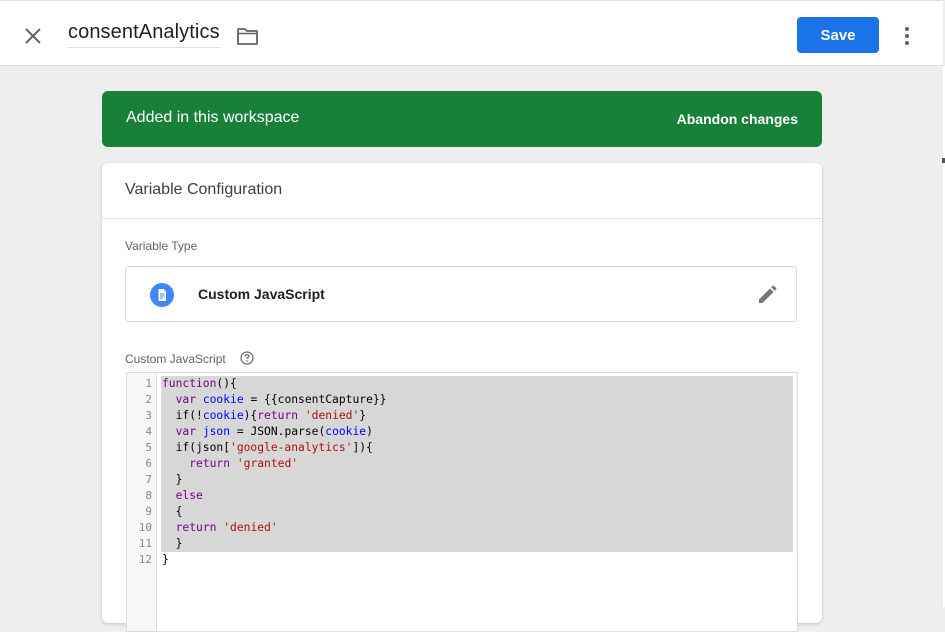 This screenshot has height=632, width=945. I want to click on code-token: {, so click(172, 511).